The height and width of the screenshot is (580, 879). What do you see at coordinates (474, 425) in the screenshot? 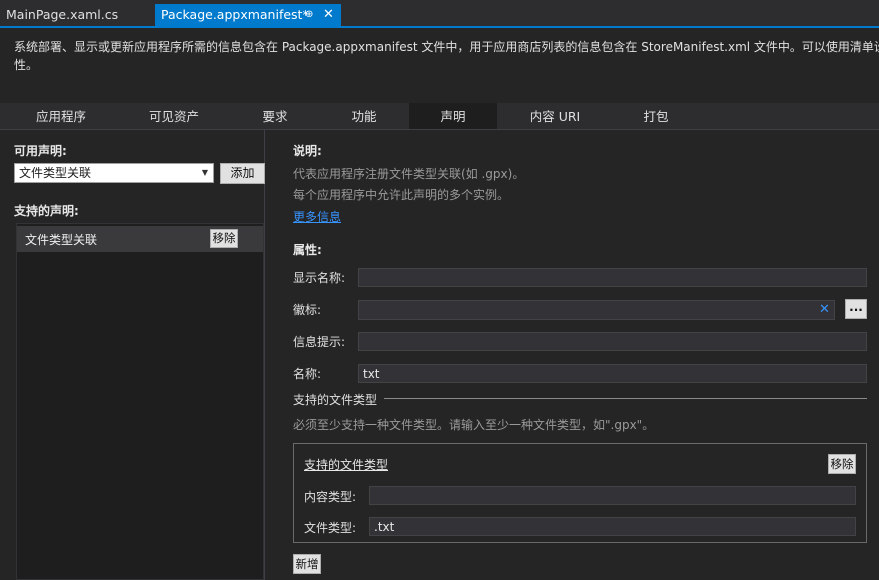
I see `supported-file-types-hint: 必须至少支持一种文件类型。请输入至少一种文件类型，如".gpx"。` at bounding box center [474, 425].